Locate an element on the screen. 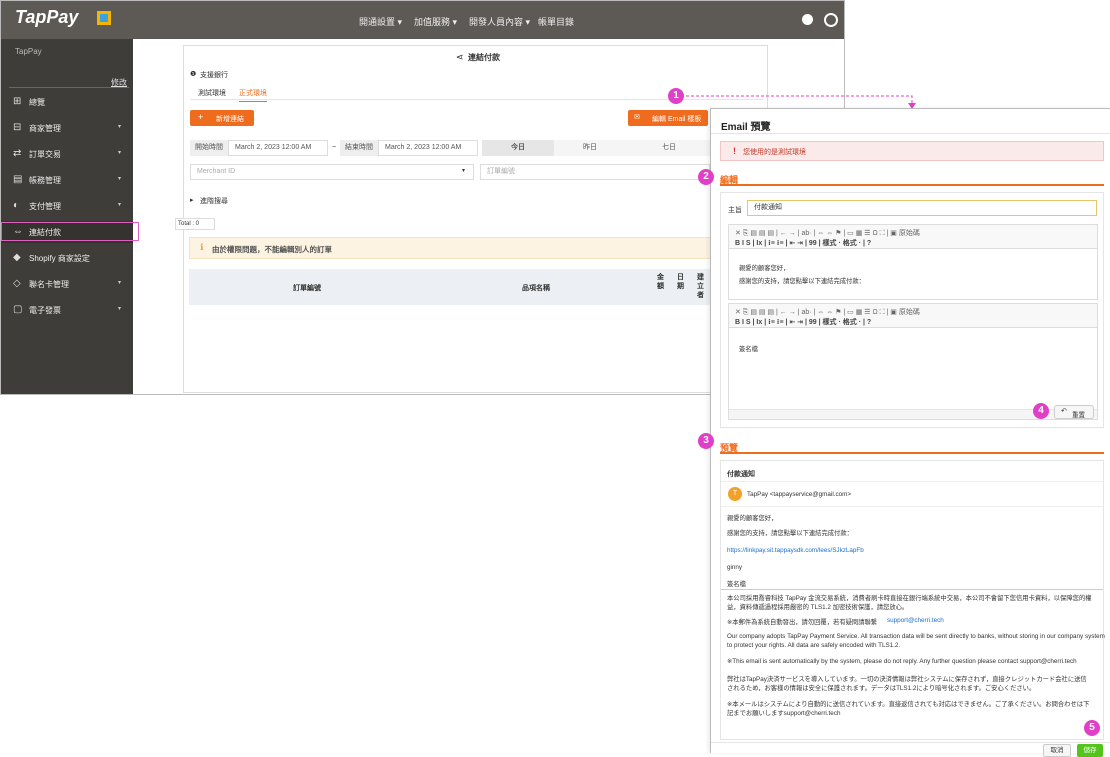 This screenshot has height=757, width=1110. merchant-id-select: Merchant ID is located at coordinates (332, 172).